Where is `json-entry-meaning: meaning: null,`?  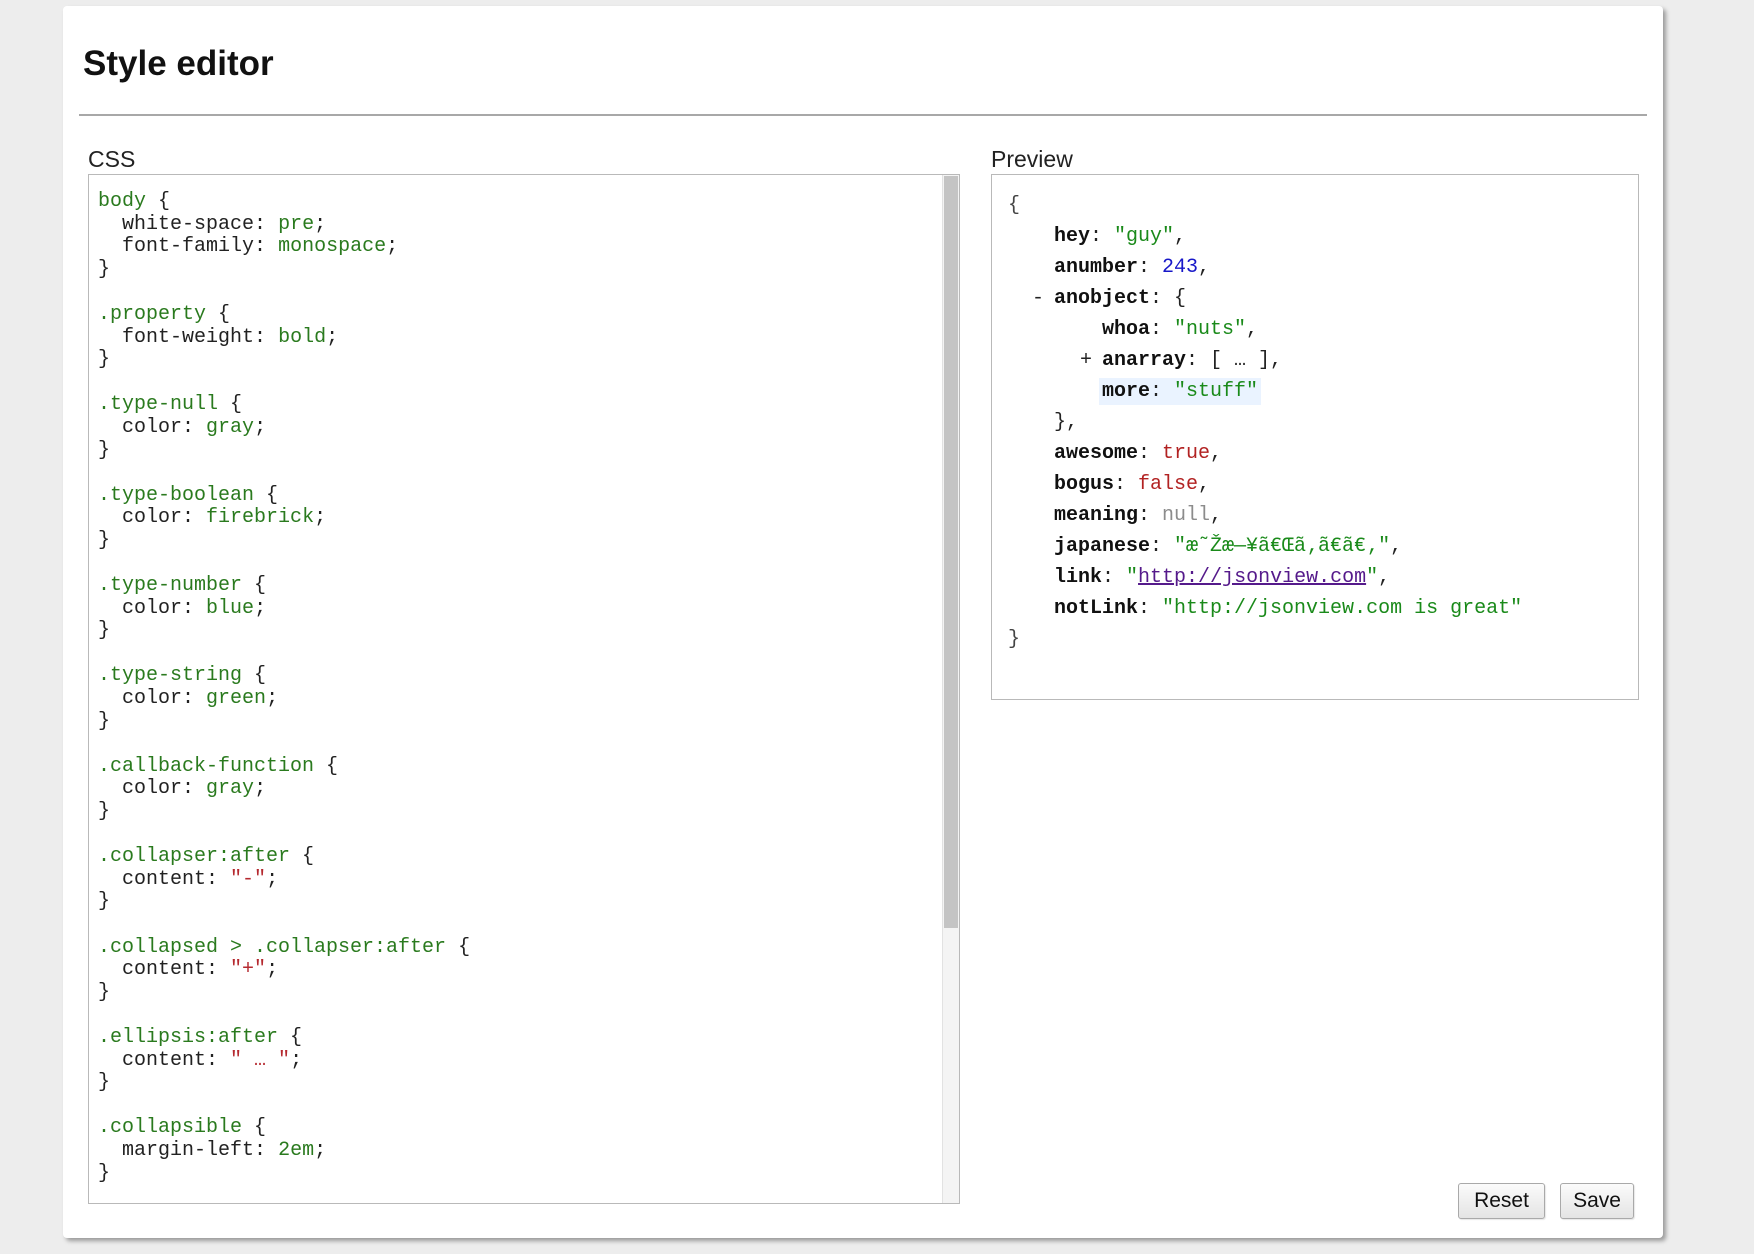 json-entry-meaning: meaning: null, is located at coordinates (1138, 515).